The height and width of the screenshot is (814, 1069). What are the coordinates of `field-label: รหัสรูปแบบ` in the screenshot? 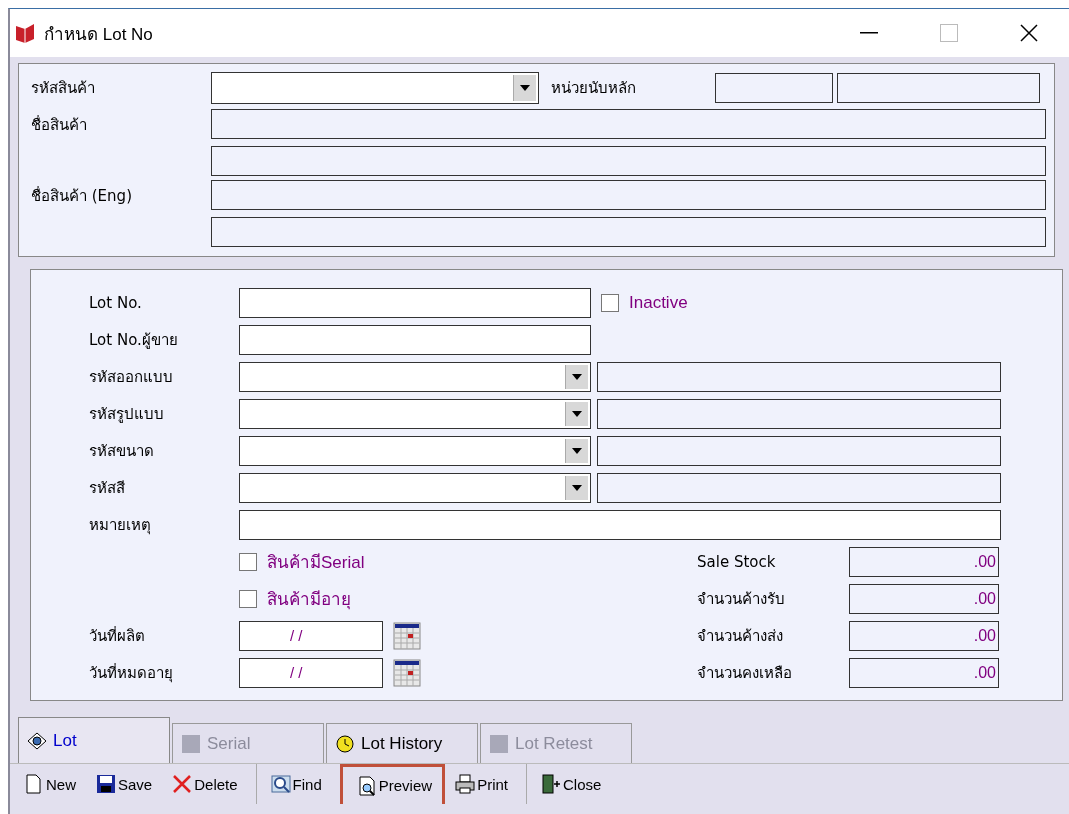 It's located at (127, 414).